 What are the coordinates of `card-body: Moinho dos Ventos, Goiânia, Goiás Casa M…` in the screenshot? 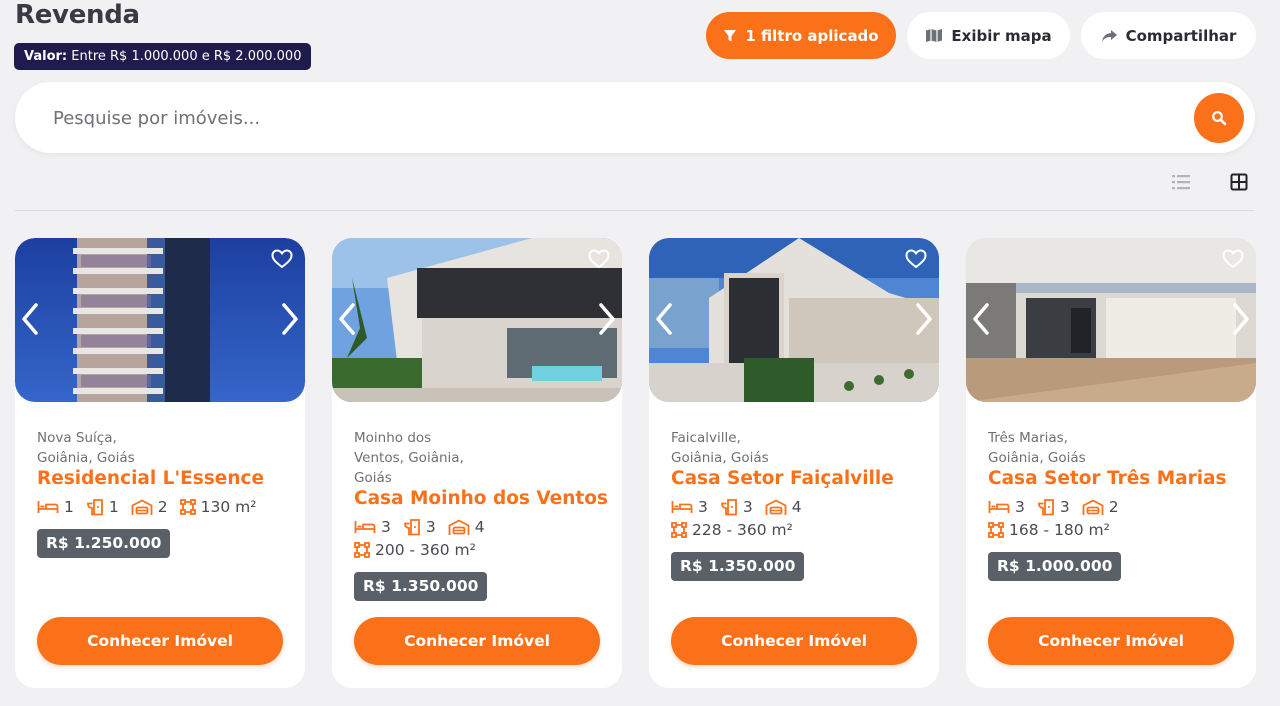 It's located at (481, 514).